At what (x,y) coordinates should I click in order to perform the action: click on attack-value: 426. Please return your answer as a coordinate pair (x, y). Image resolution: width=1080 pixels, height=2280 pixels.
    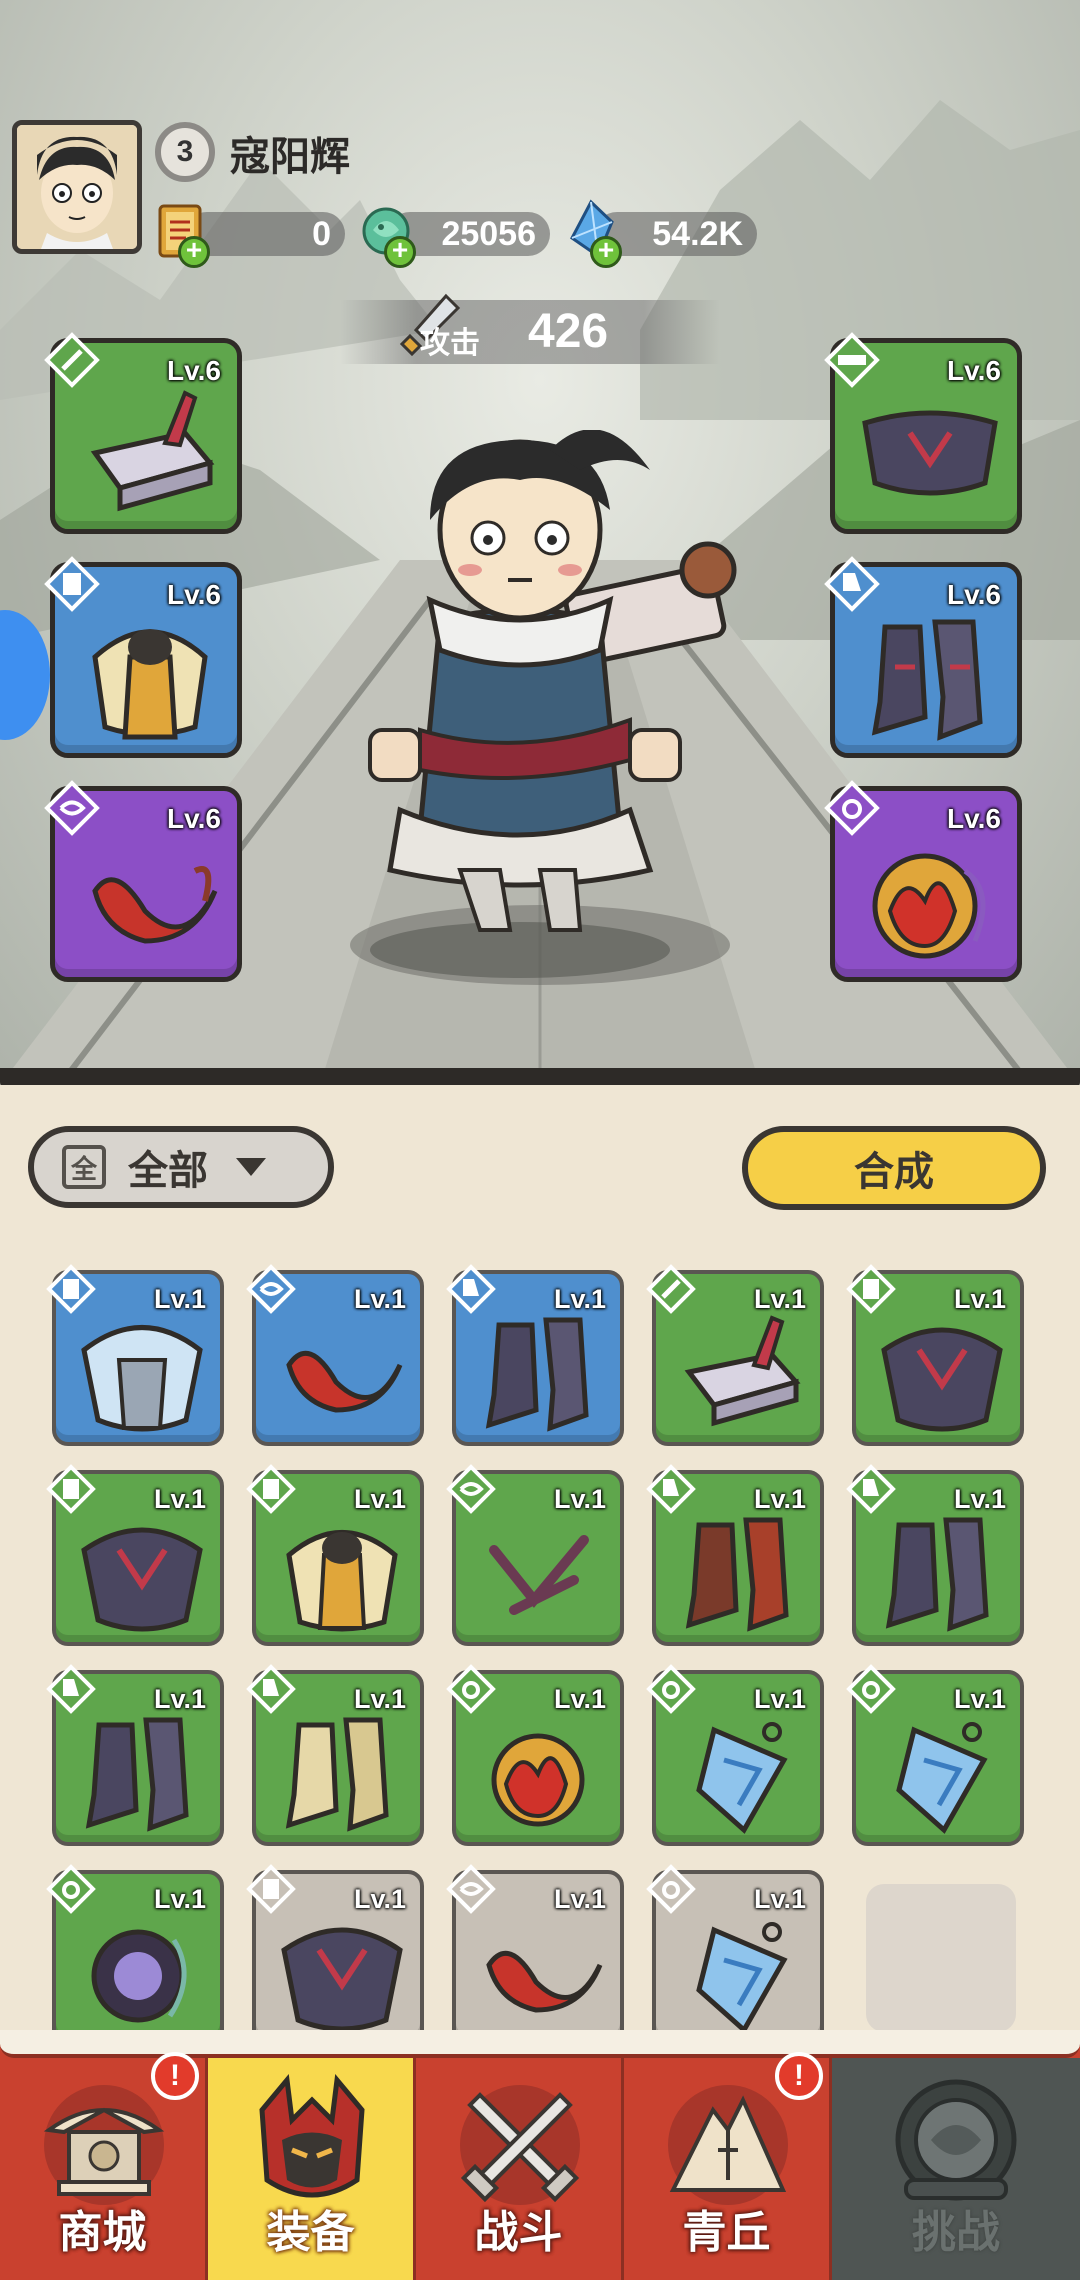
    Looking at the image, I should click on (568, 331).